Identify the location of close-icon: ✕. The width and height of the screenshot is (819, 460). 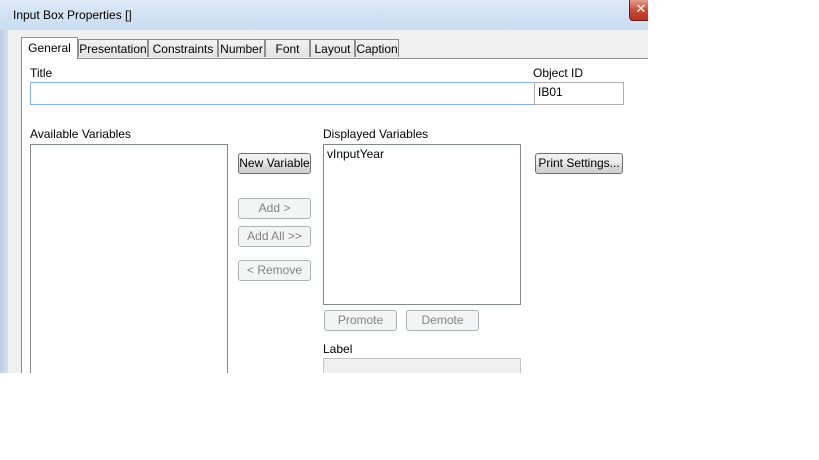
(638, 10).